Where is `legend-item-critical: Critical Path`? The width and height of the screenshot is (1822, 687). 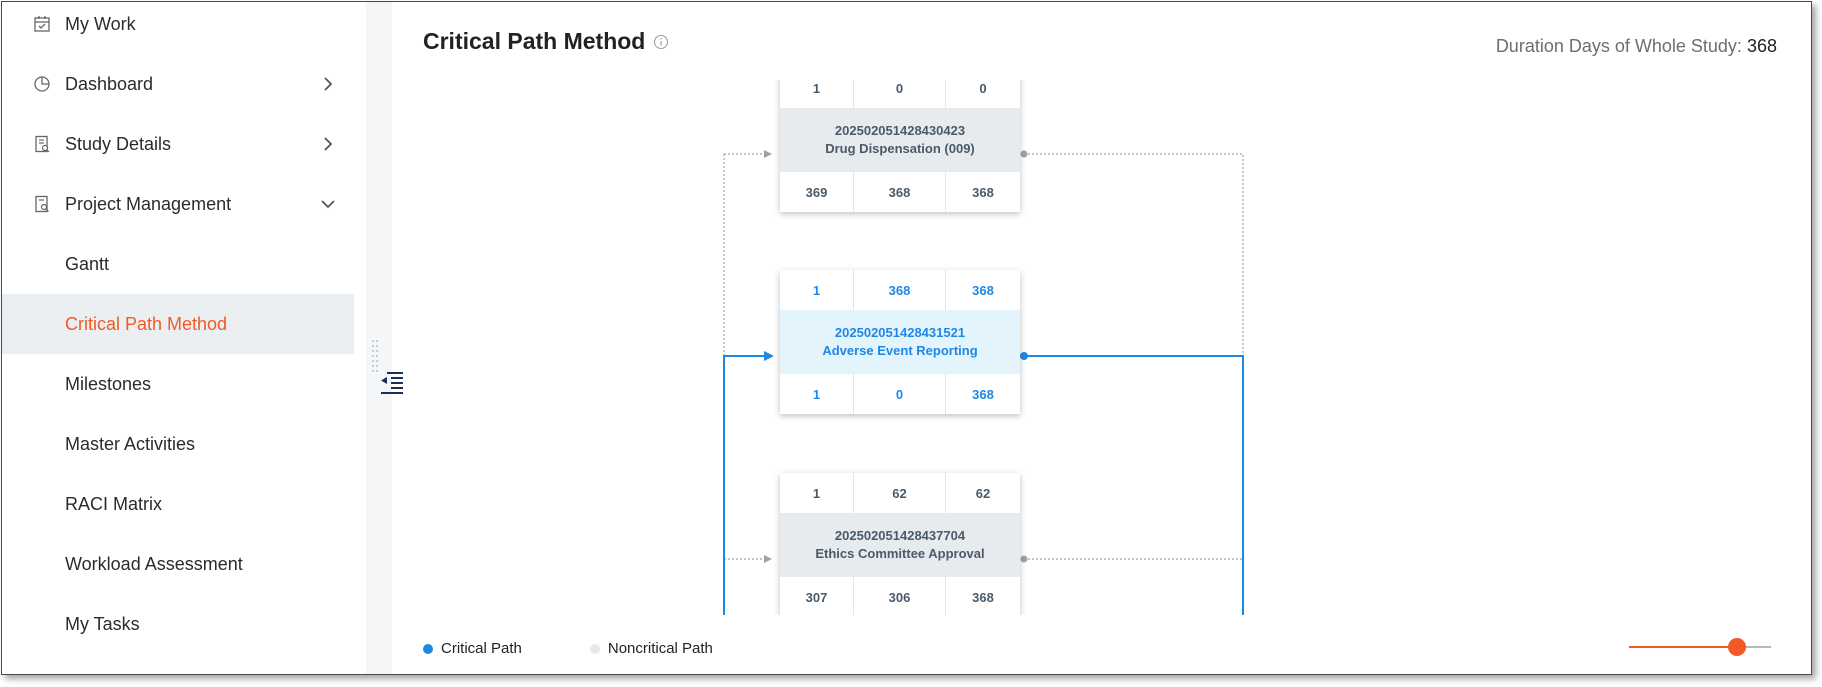 legend-item-critical: Critical Path is located at coordinates (472, 648).